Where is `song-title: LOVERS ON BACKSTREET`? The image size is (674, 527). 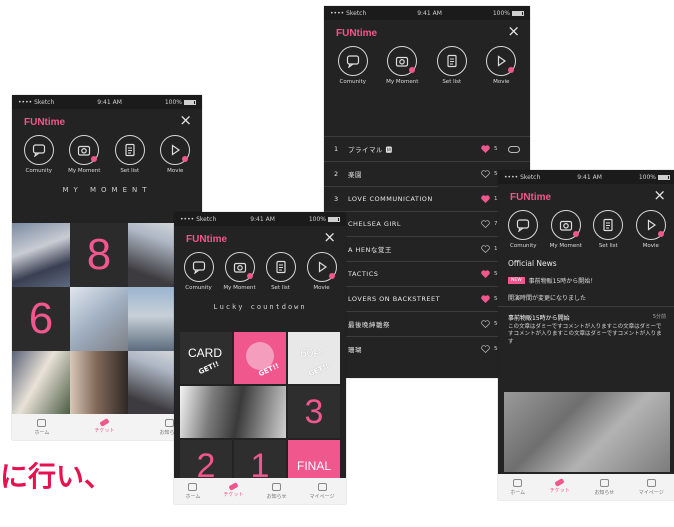 song-title: LOVERS ON BACKSTREET is located at coordinates (394, 299).